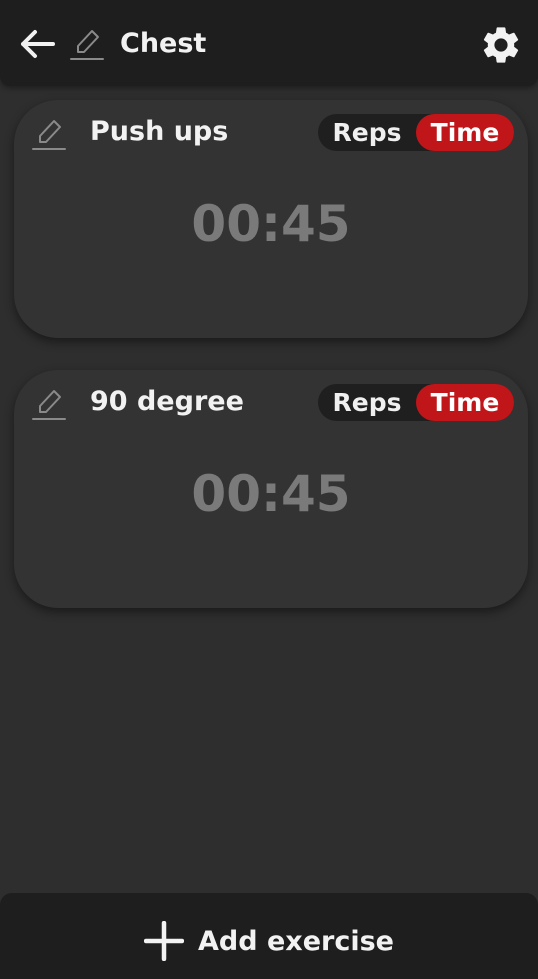  I want to click on settings-button, so click(501, 45).